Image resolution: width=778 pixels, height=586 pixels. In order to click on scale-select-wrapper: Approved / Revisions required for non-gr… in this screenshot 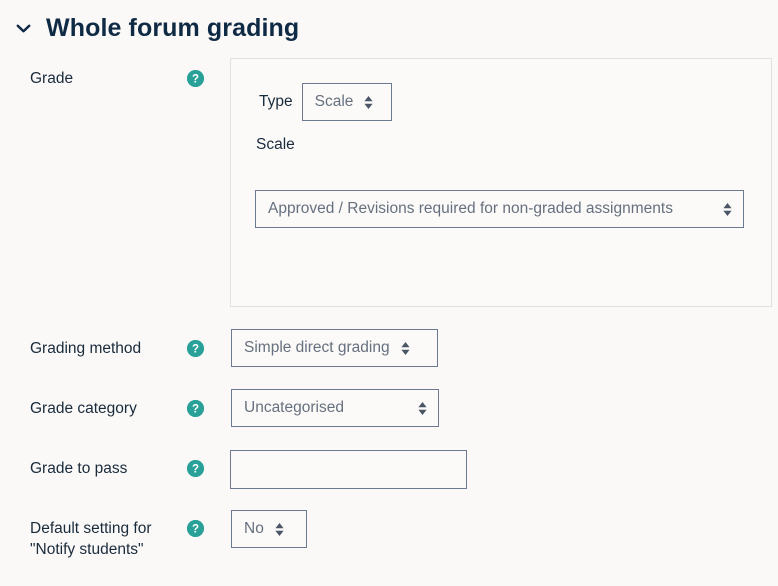, I will do `click(499, 209)`.